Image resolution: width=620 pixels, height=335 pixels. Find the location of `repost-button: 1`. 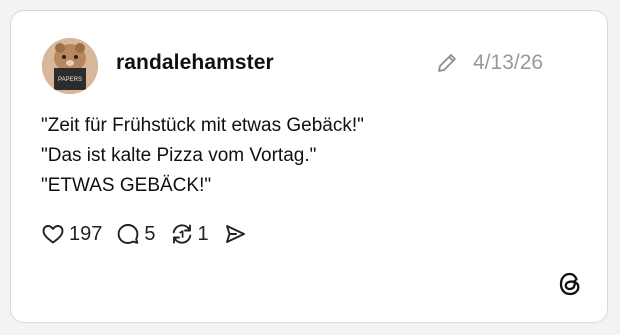

repost-button: 1 is located at coordinates (189, 234).